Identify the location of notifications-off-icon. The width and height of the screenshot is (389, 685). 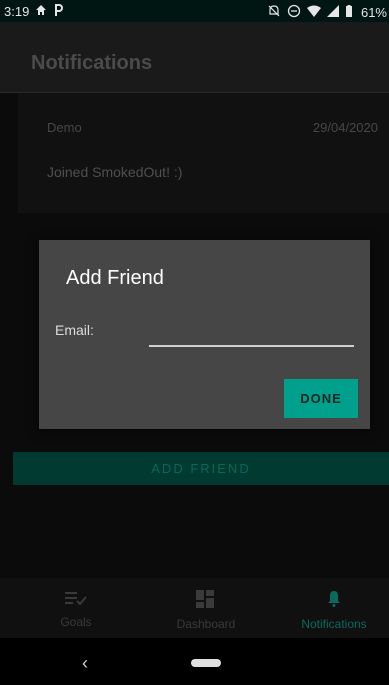
(274, 12).